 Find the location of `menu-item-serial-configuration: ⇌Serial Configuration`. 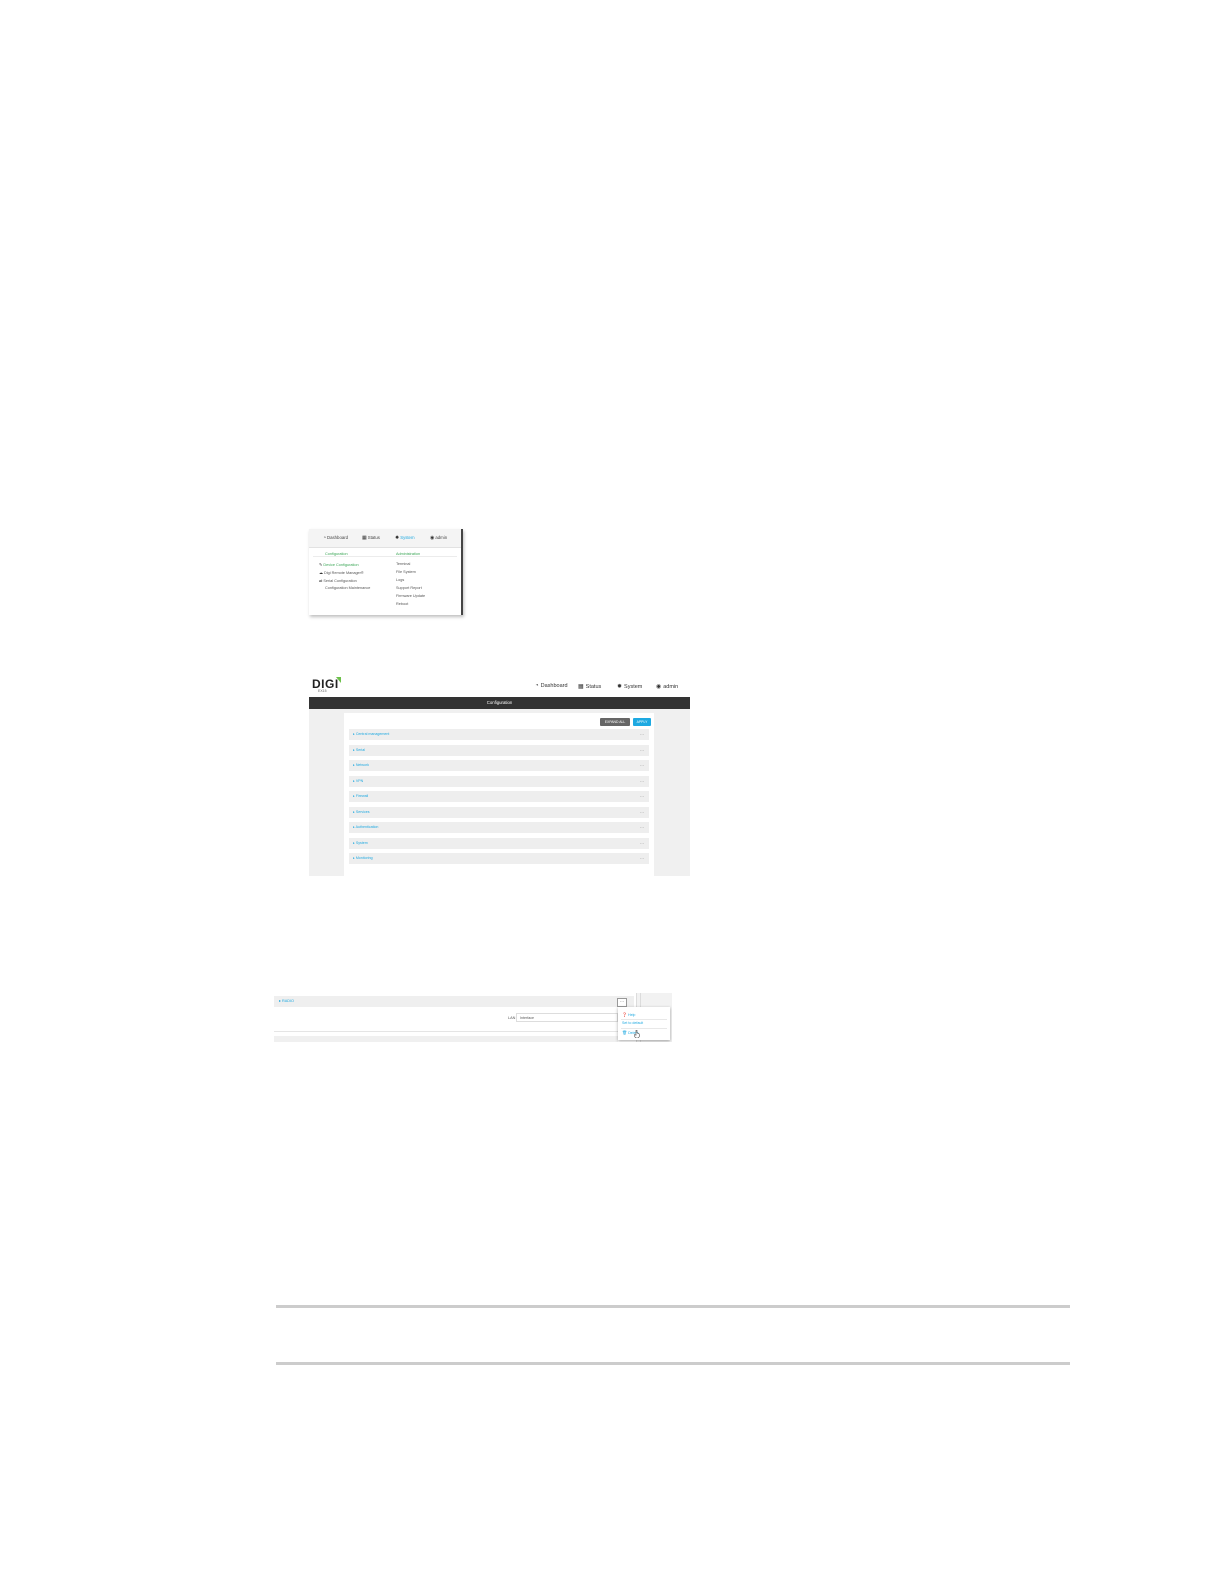

menu-item-serial-configuration: ⇌Serial Configuration is located at coordinates (338, 580).